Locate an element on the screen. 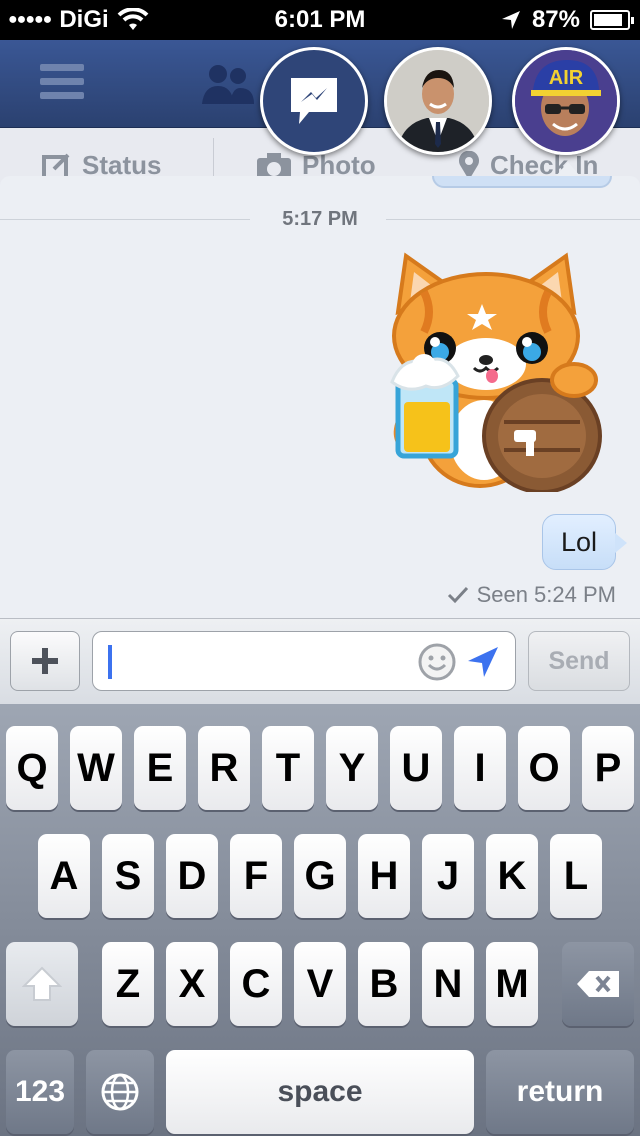 The image size is (640, 1136). seen-receipt: Seen 5:24 PM is located at coordinates (531, 595).